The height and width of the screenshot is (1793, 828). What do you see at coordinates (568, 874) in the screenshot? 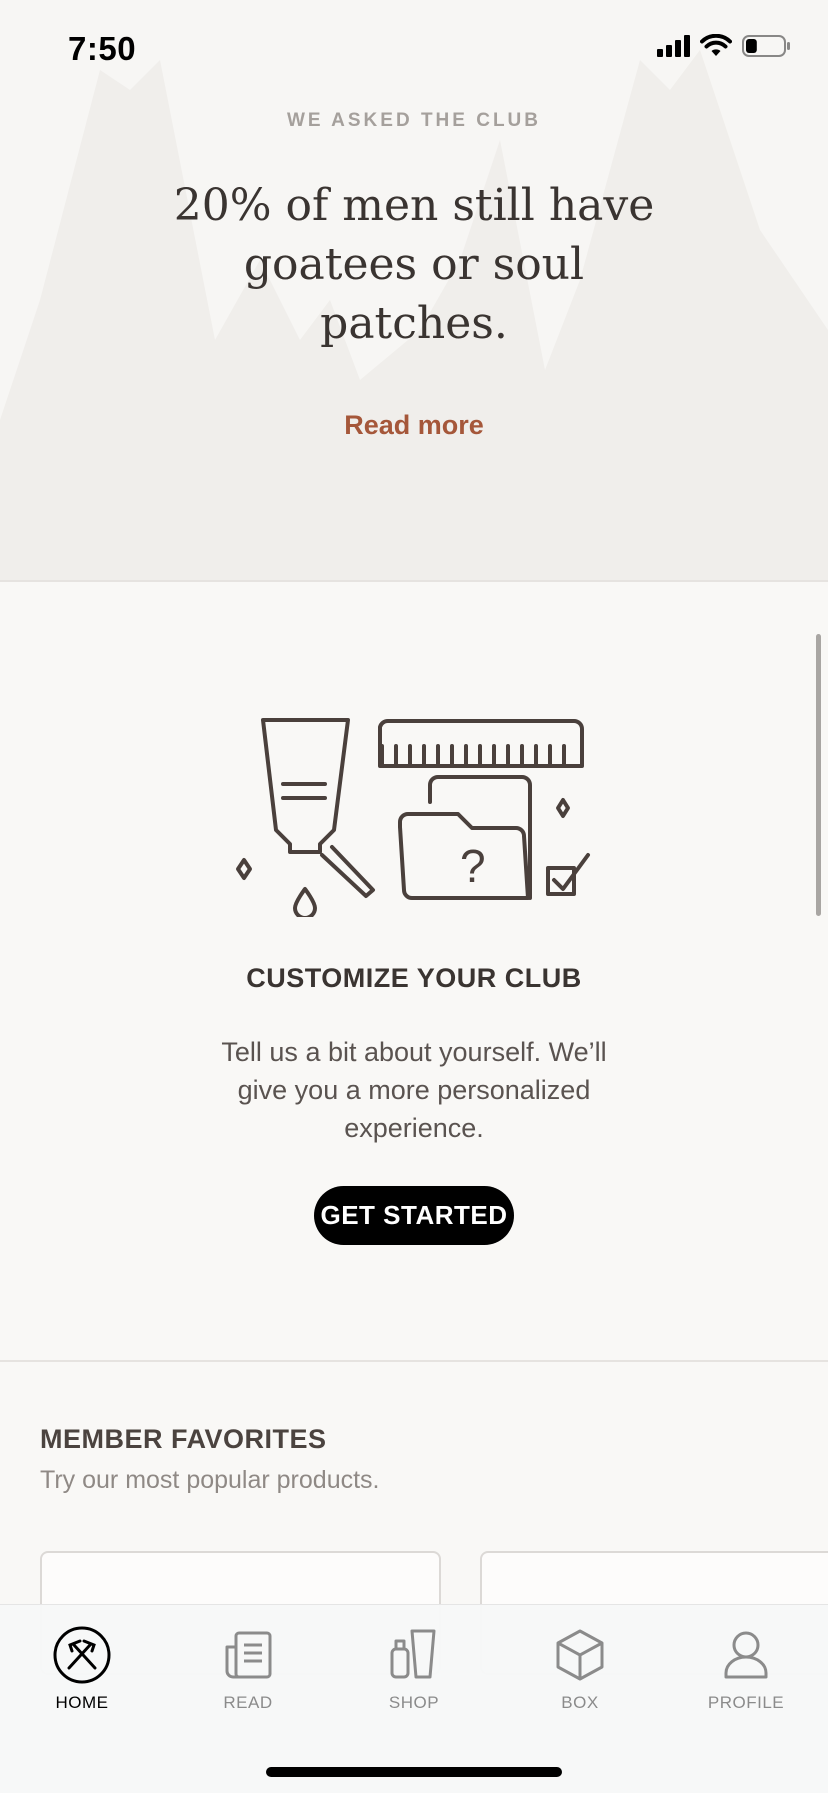
I see `checkbox-icon` at bounding box center [568, 874].